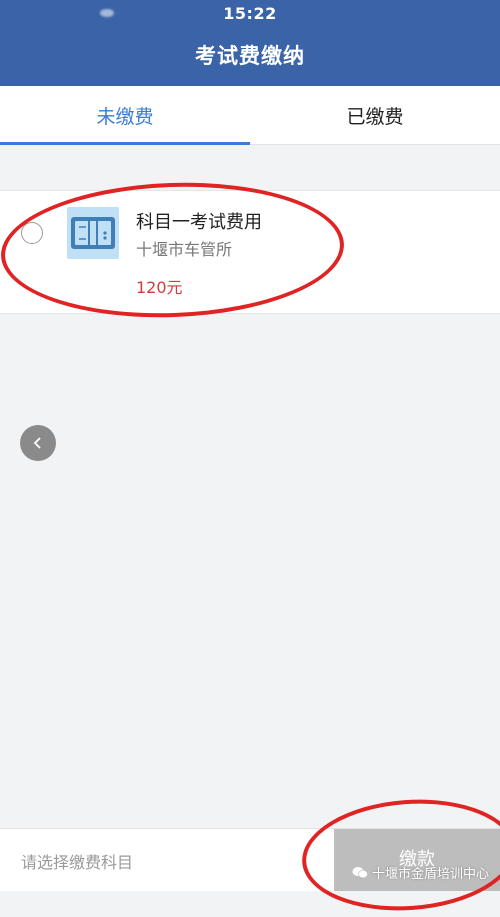 Image resolution: width=500 pixels, height=917 pixels. I want to click on fee-amount: 120元, so click(159, 287).